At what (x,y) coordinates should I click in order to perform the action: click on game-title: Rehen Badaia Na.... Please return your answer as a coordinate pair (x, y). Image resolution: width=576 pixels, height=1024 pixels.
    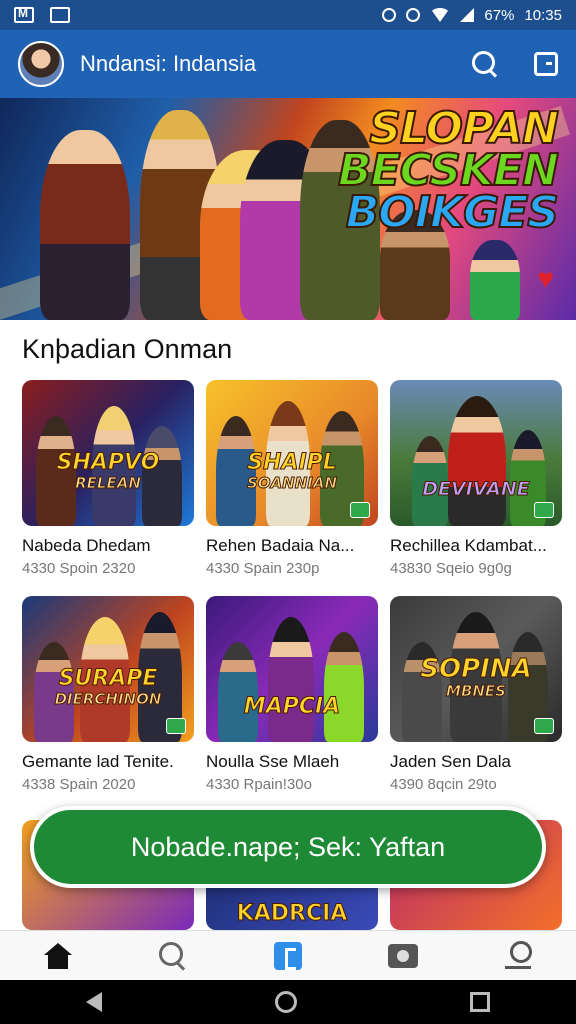
    Looking at the image, I should click on (292, 546).